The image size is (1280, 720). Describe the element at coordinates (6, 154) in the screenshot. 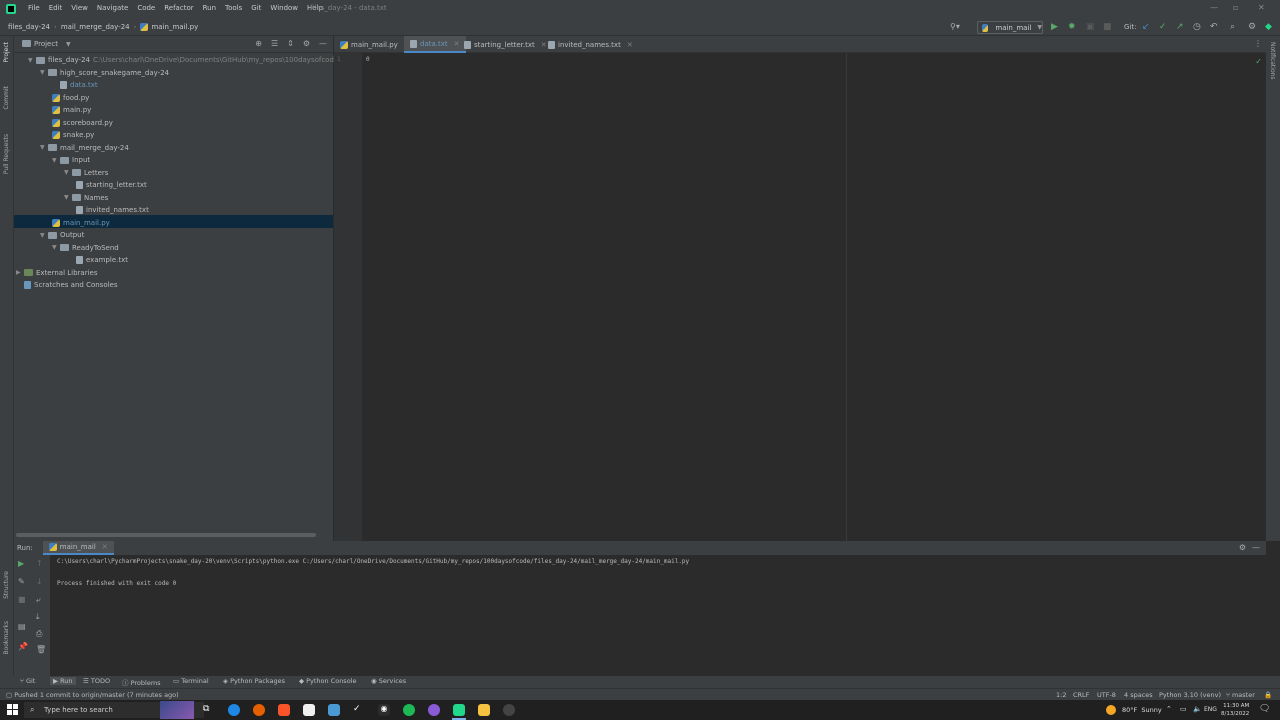

I see `pull-requests-tool-button: Pull Requests` at that location.